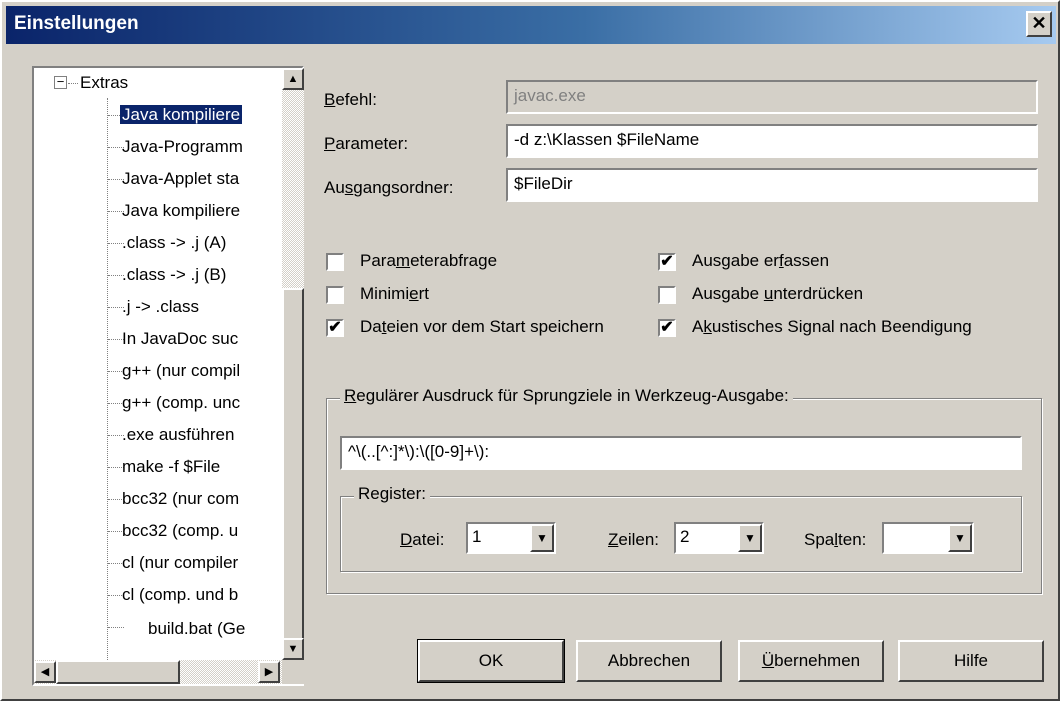 This screenshot has width=1060, height=701. What do you see at coordinates (772, 185) in the screenshot?
I see `ausgangsordner-field: $FileDir` at bounding box center [772, 185].